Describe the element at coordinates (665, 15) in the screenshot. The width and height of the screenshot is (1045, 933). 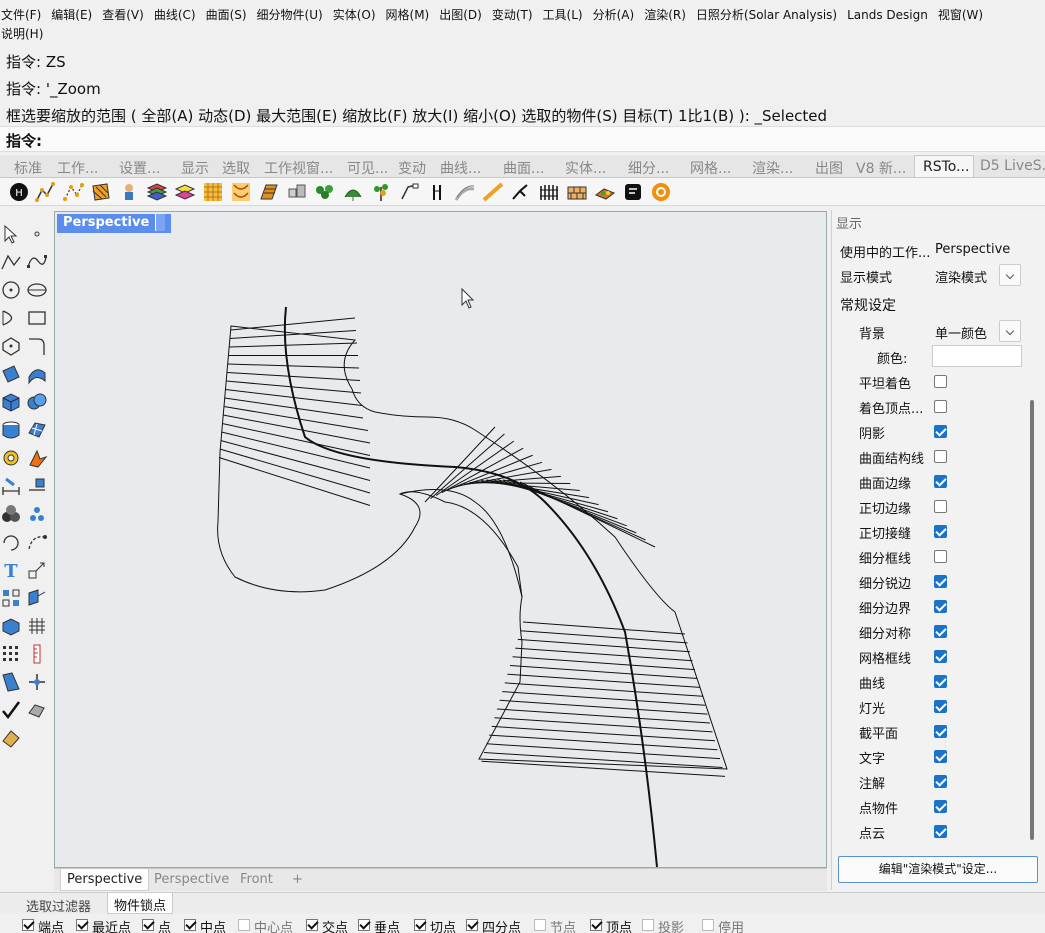
I see `menu-render: 渲染(R)` at that location.